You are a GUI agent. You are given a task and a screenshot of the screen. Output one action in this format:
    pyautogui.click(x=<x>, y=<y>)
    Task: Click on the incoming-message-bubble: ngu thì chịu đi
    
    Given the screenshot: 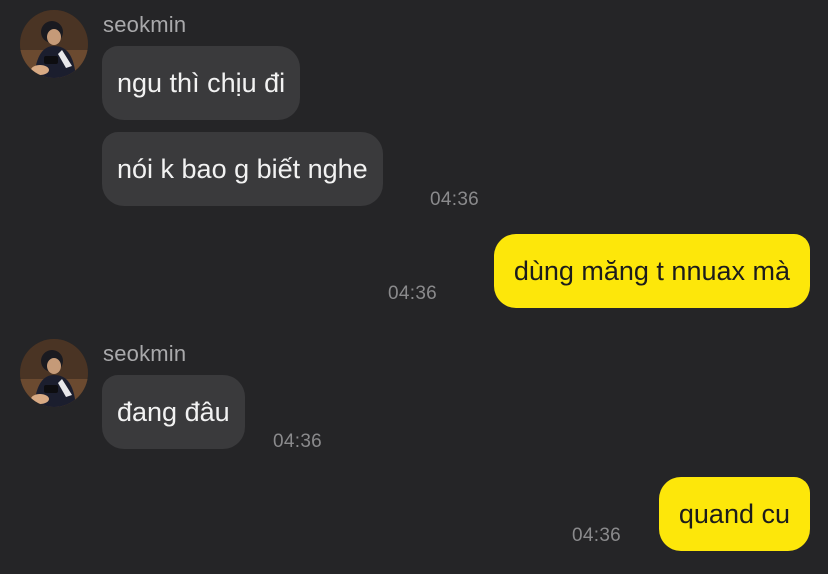 What is the action you would take?
    pyautogui.click(x=201, y=83)
    